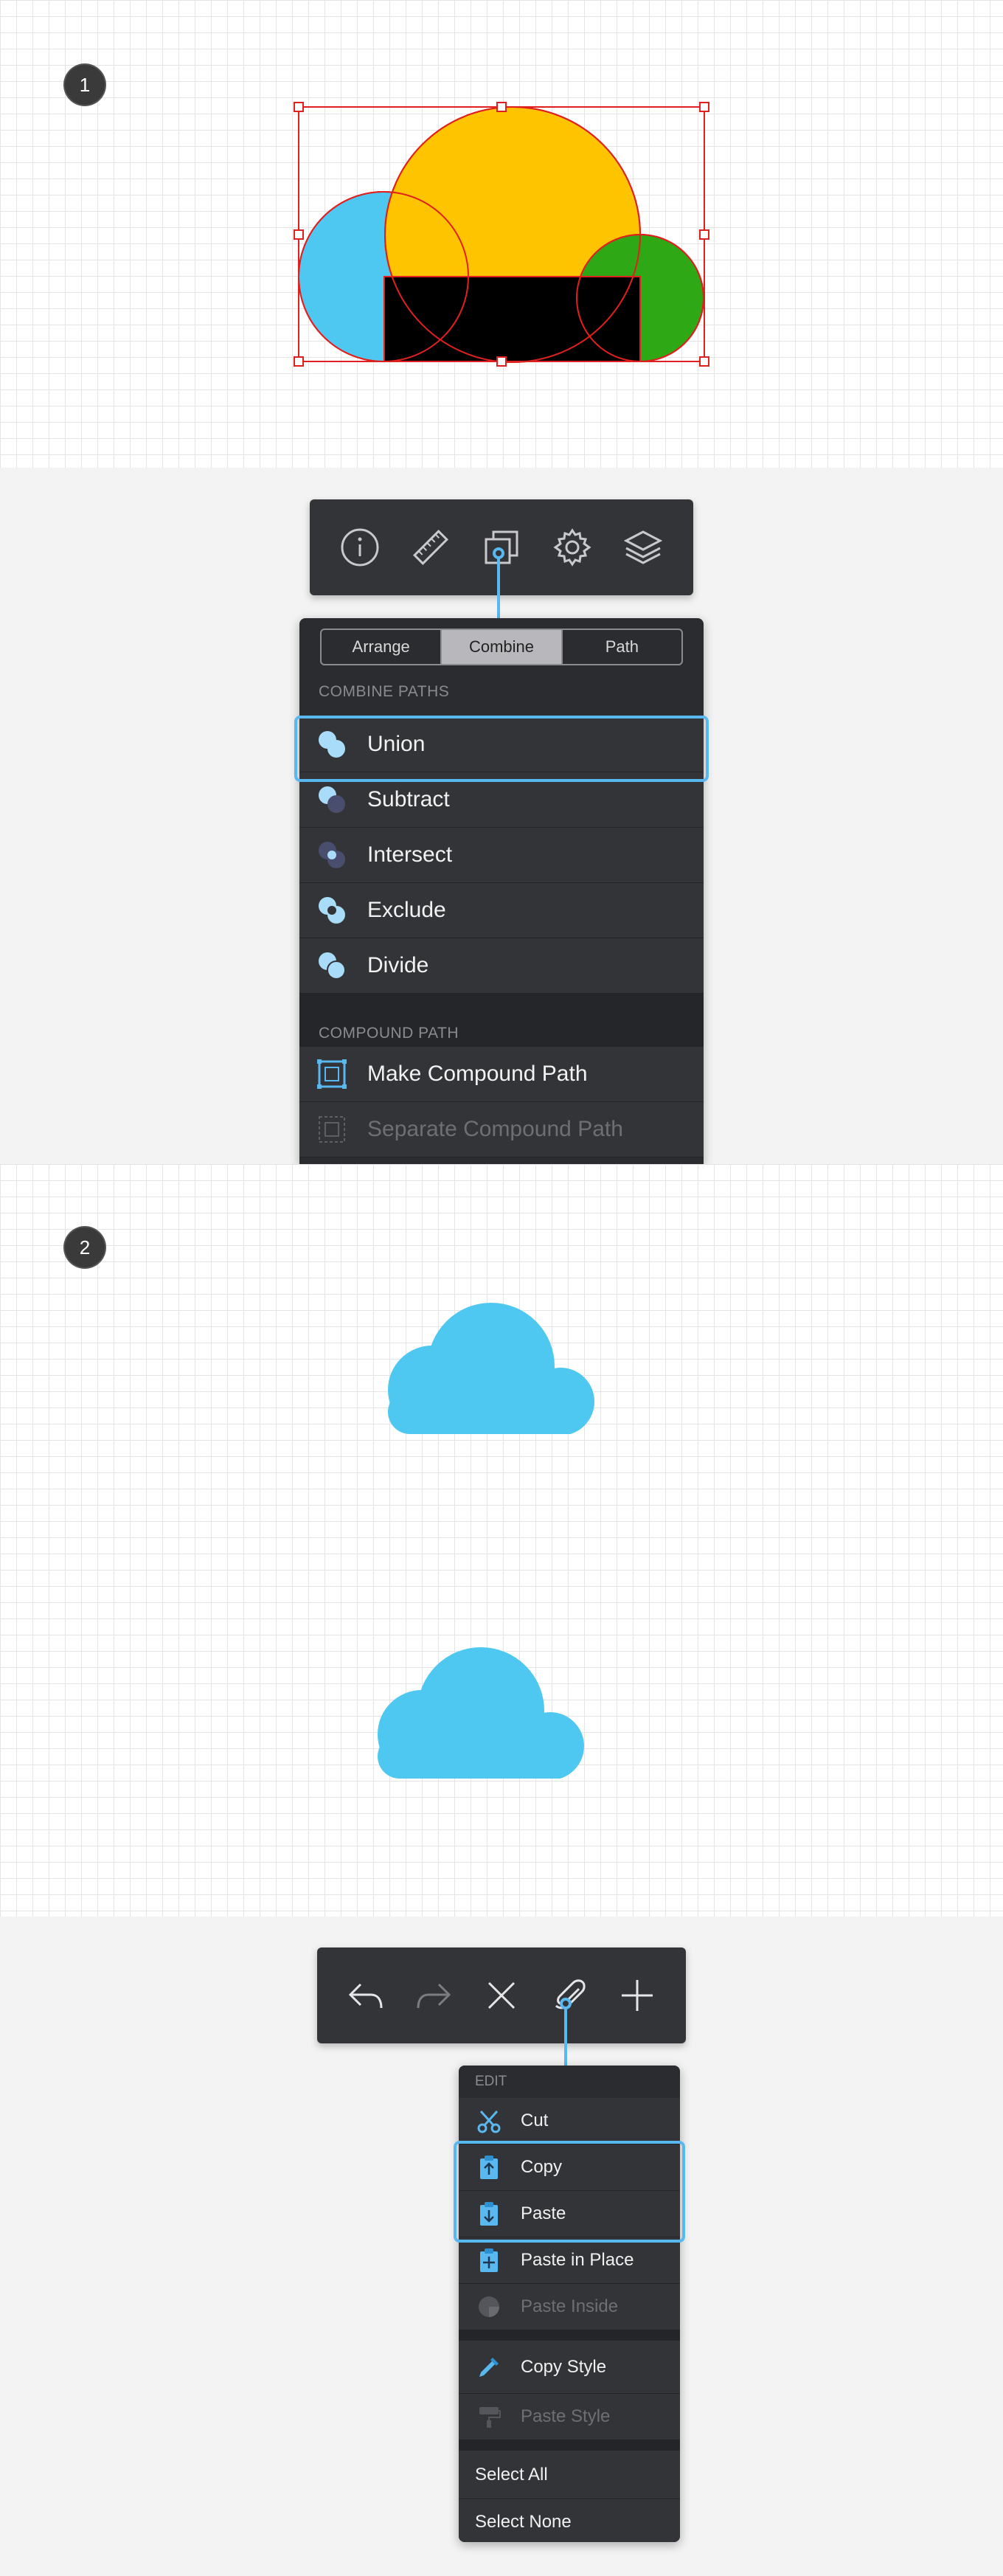  I want to click on select-none-row: Select None, so click(569, 2520).